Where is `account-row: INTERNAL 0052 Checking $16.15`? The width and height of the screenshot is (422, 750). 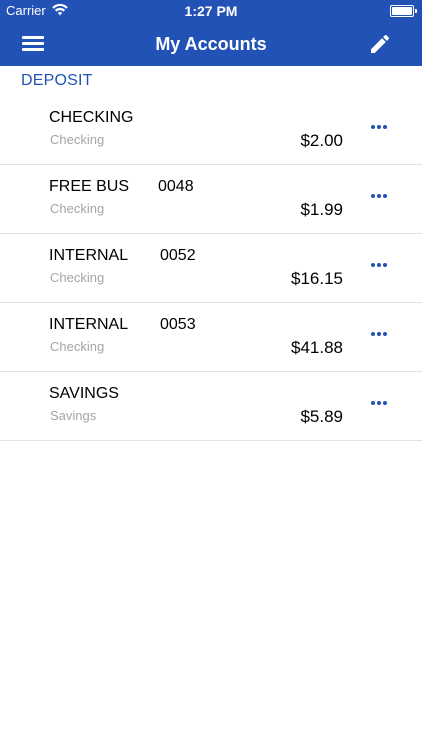 account-row: INTERNAL 0052 Checking $16.15 is located at coordinates (211, 268).